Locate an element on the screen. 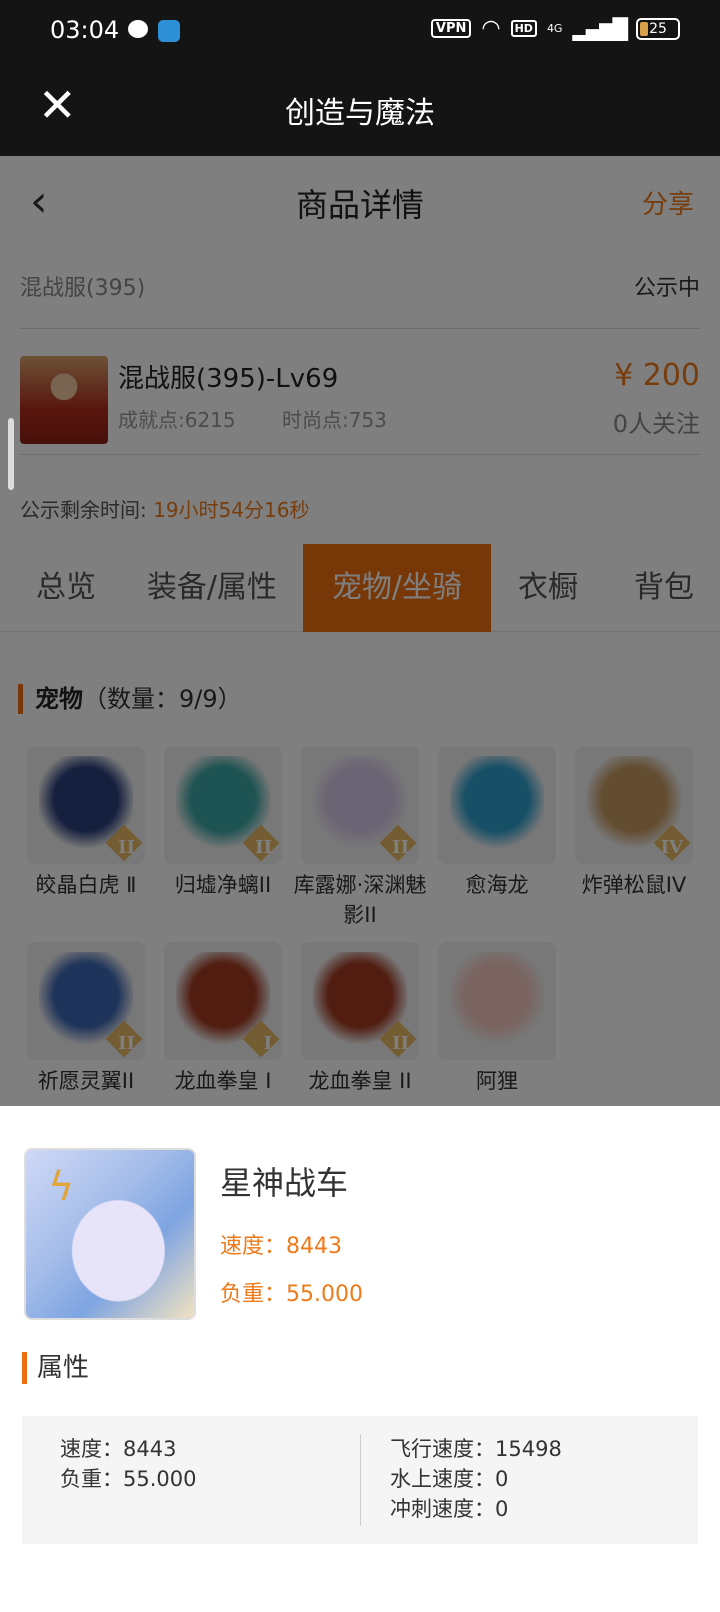  scroll-indicator is located at coordinates (11, 454).